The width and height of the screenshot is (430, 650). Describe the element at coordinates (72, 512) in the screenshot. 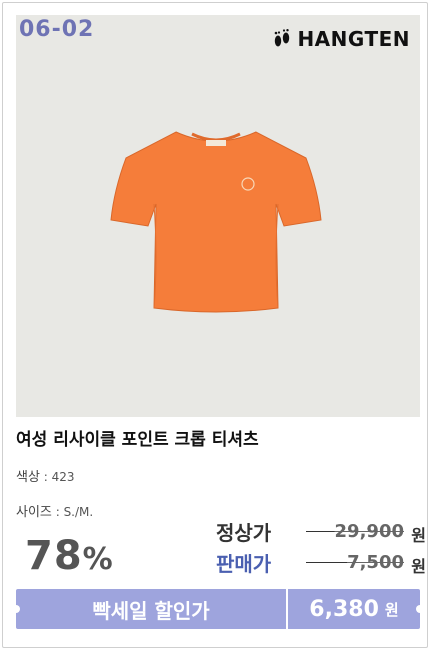

I see `size-value: : S./M.` at that location.